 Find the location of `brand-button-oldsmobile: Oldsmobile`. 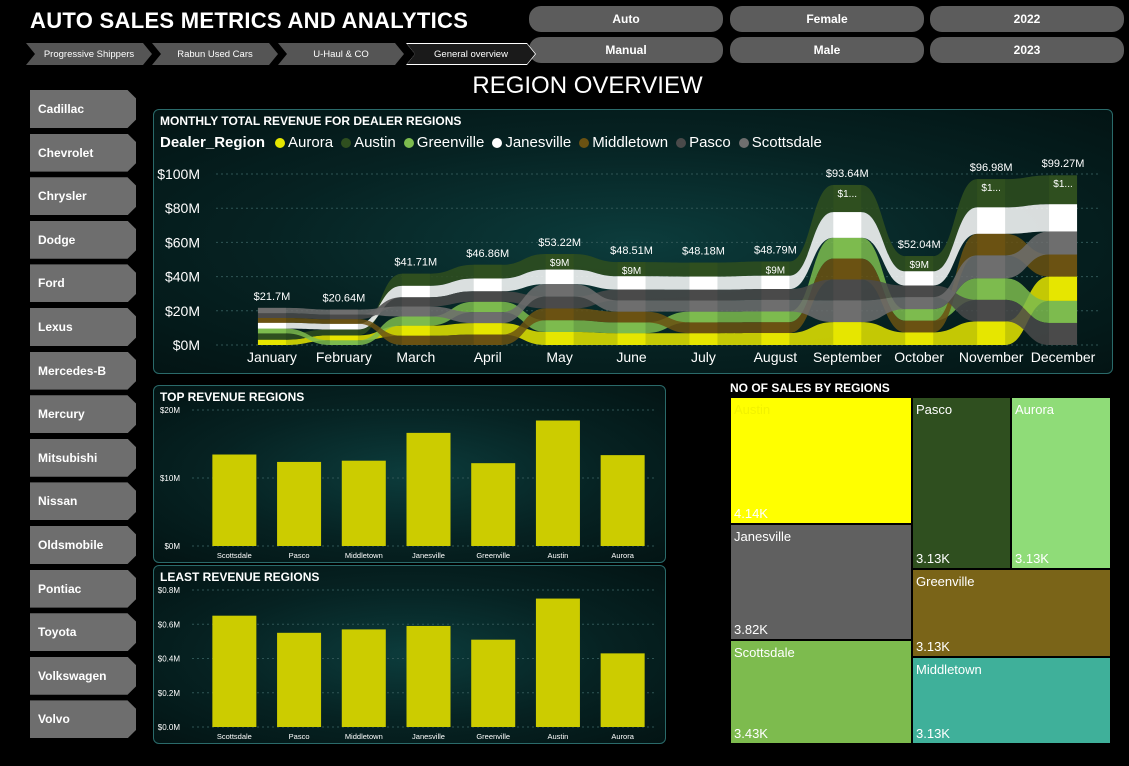

brand-button-oldsmobile: Oldsmobile is located at coordinates (83, 545).